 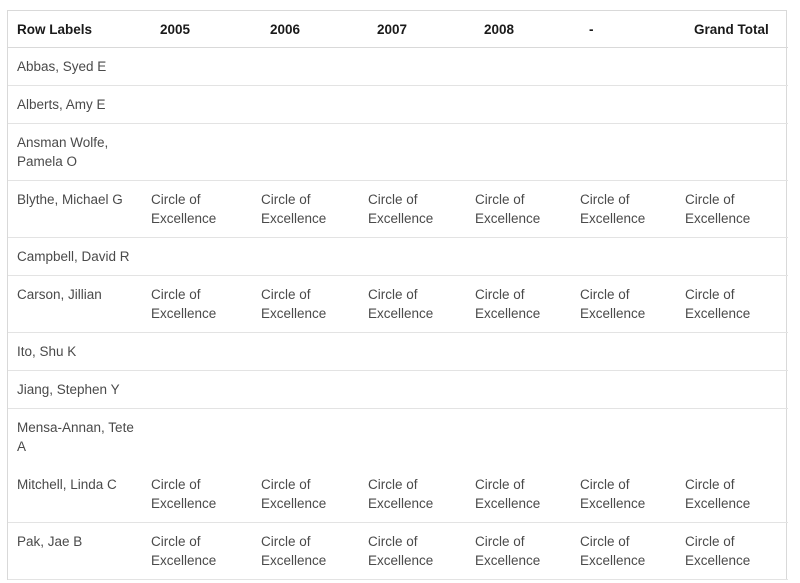 What do you see at coordinates (79, 152) in the screenshot?
I see `row-label-cell: Ansman Wolfe, Pamela O` at bounding box center [79, 152].